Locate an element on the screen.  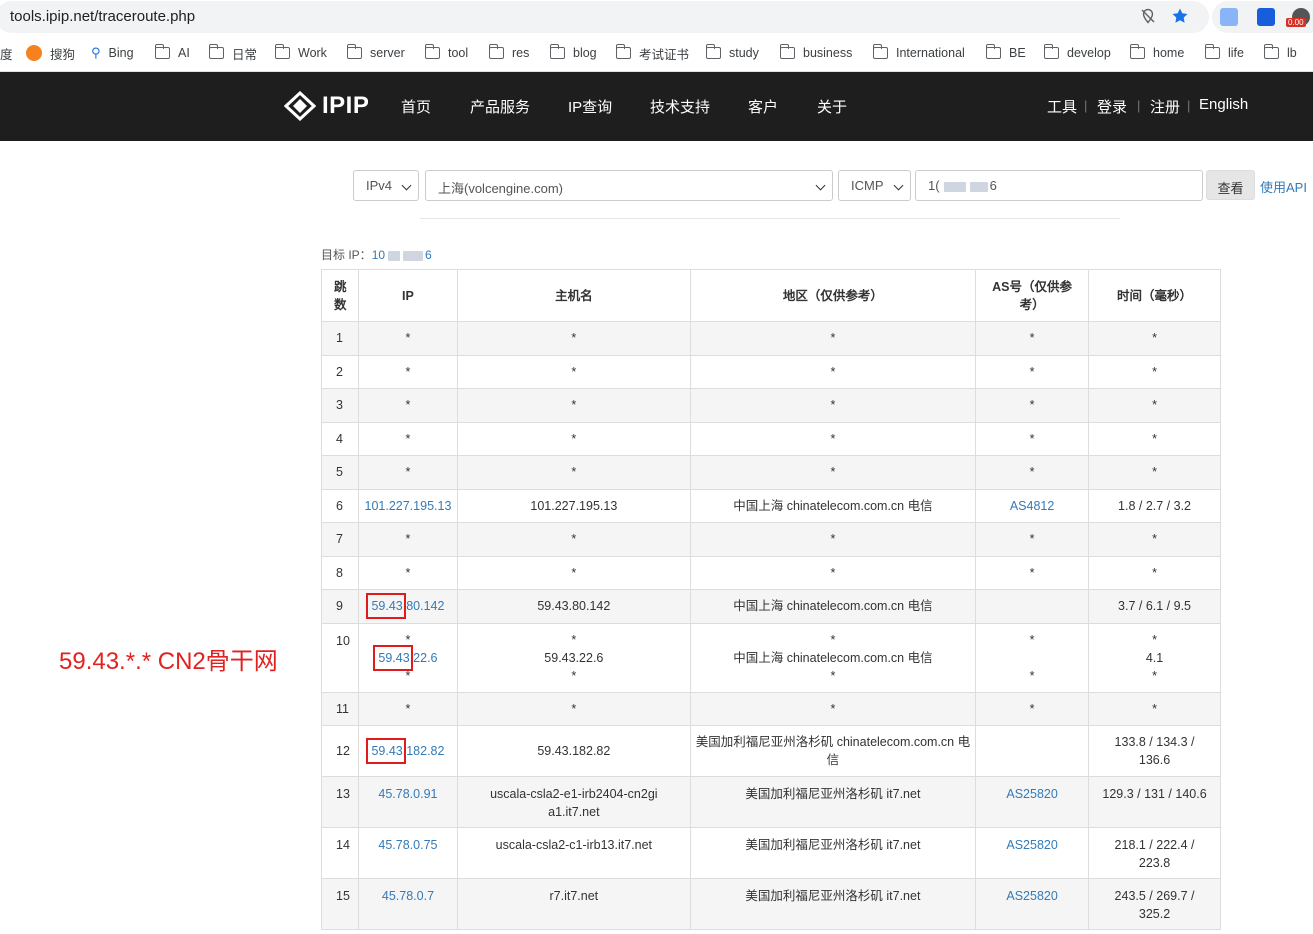
bookmark-item: study is located at coordinates (732, 53).